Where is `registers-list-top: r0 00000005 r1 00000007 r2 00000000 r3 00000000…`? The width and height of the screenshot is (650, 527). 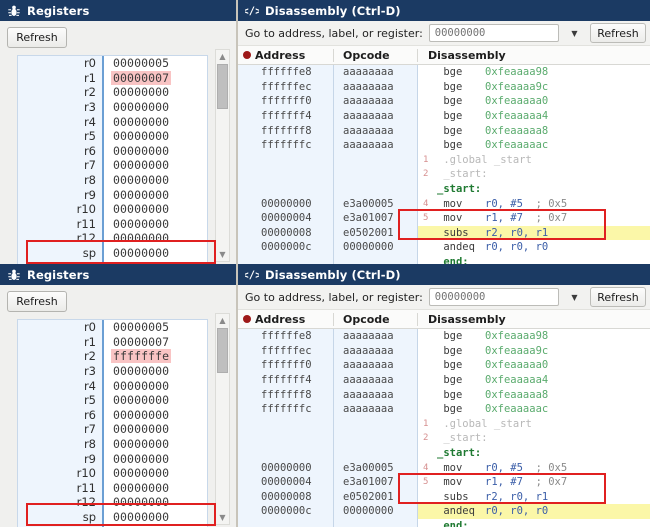 registers-list-top: r0 00000005 r1 00000007 r2 00000000 r3 00000000… is located at coordinates (112, 159).